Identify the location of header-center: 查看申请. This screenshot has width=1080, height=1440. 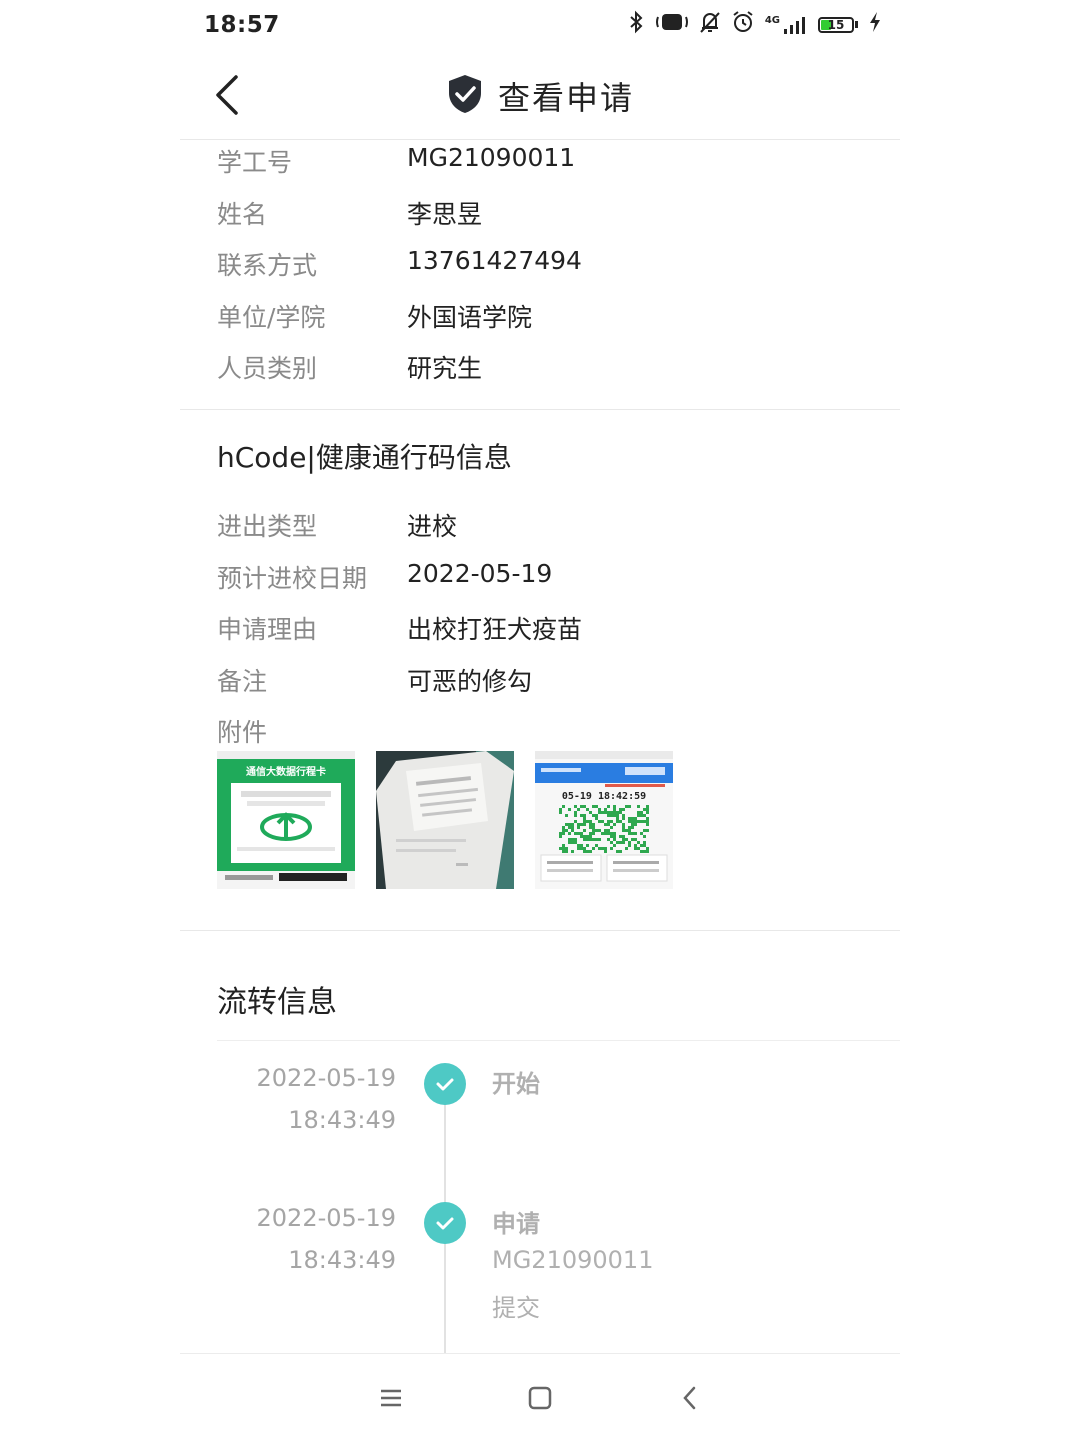
(540, 96).